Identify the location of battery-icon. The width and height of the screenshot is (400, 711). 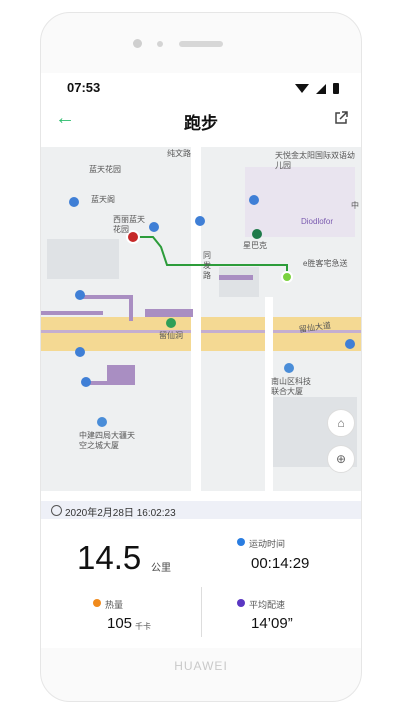
(336, 88).